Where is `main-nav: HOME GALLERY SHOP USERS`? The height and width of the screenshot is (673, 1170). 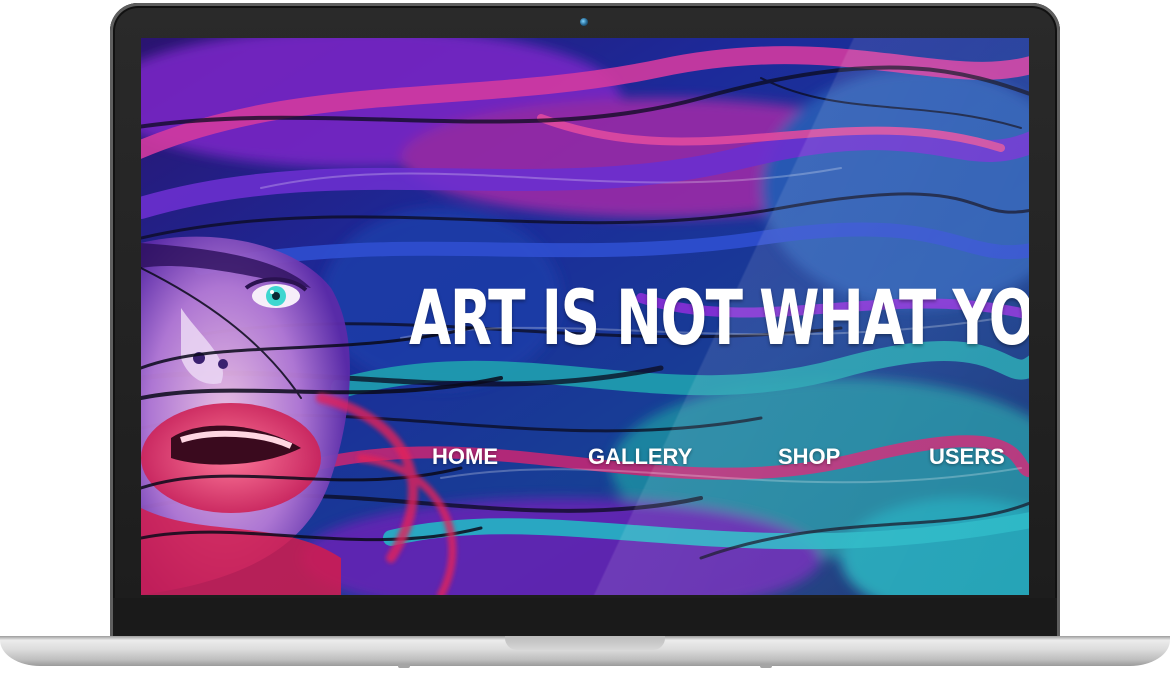 main-nav: HOME GALLERY SHOP USERS is located at coordinates (585, 457).